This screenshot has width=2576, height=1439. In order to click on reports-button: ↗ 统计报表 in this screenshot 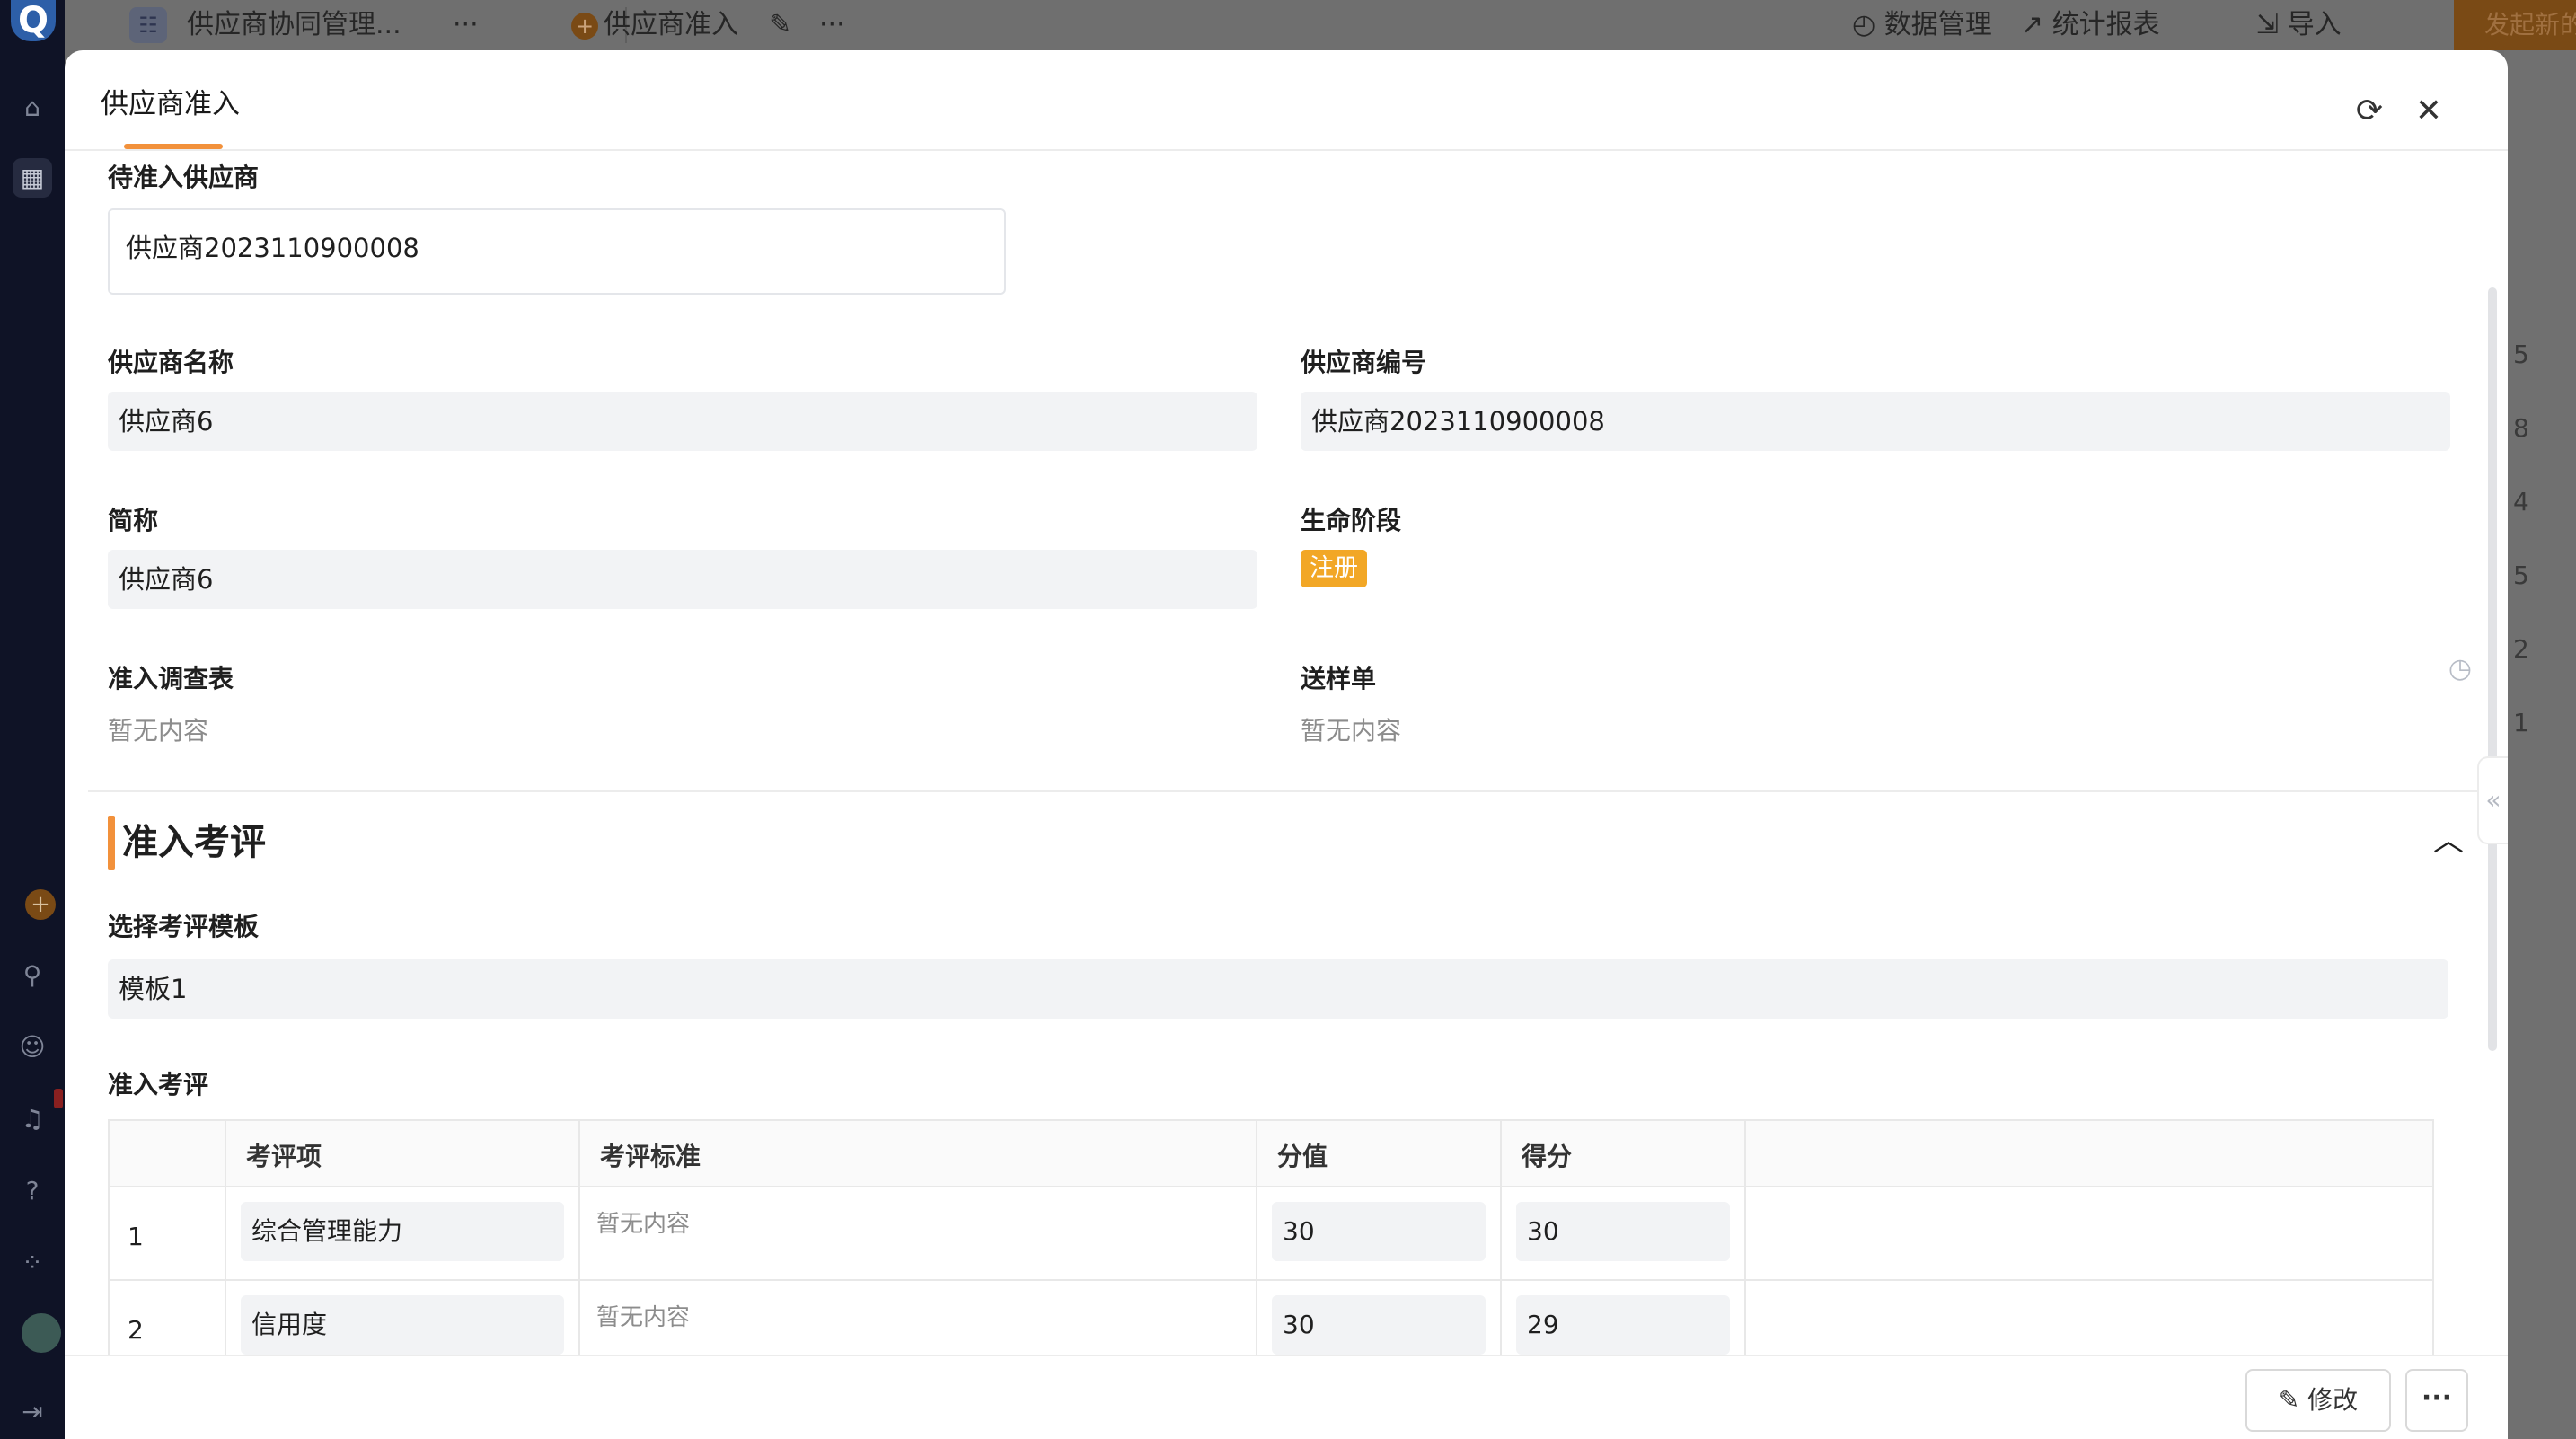, I will do `click(2090, 25)`.